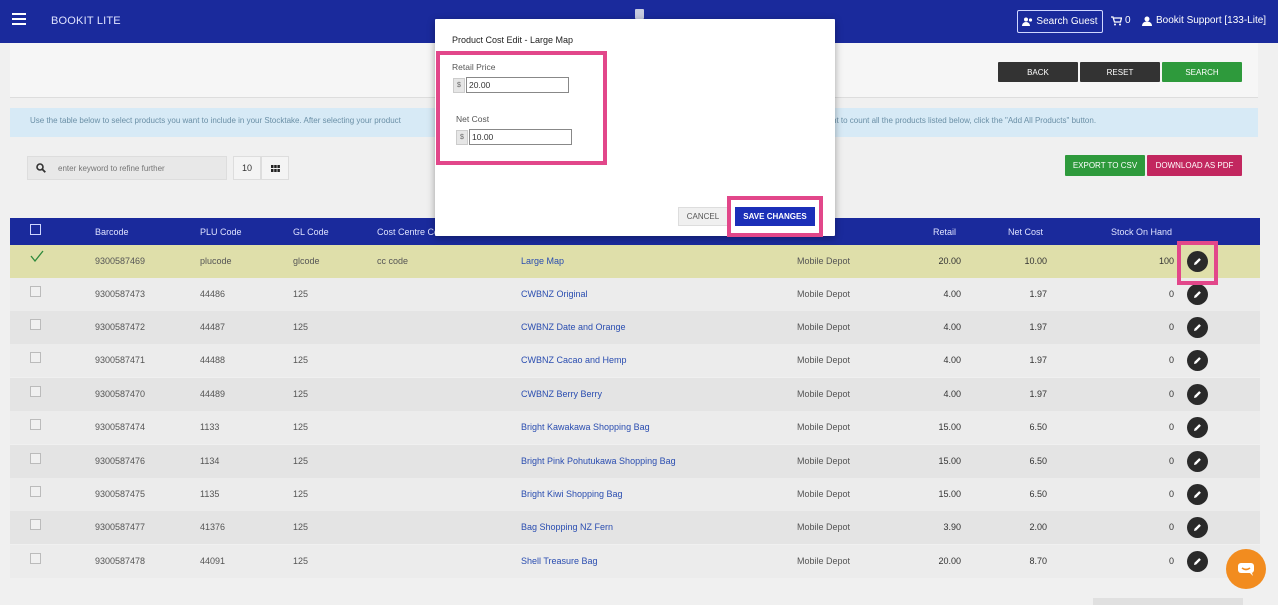 Image resolution: width=1278 pixels, height=605 pixels. I want to click on grid-icon, so click(275, 168).